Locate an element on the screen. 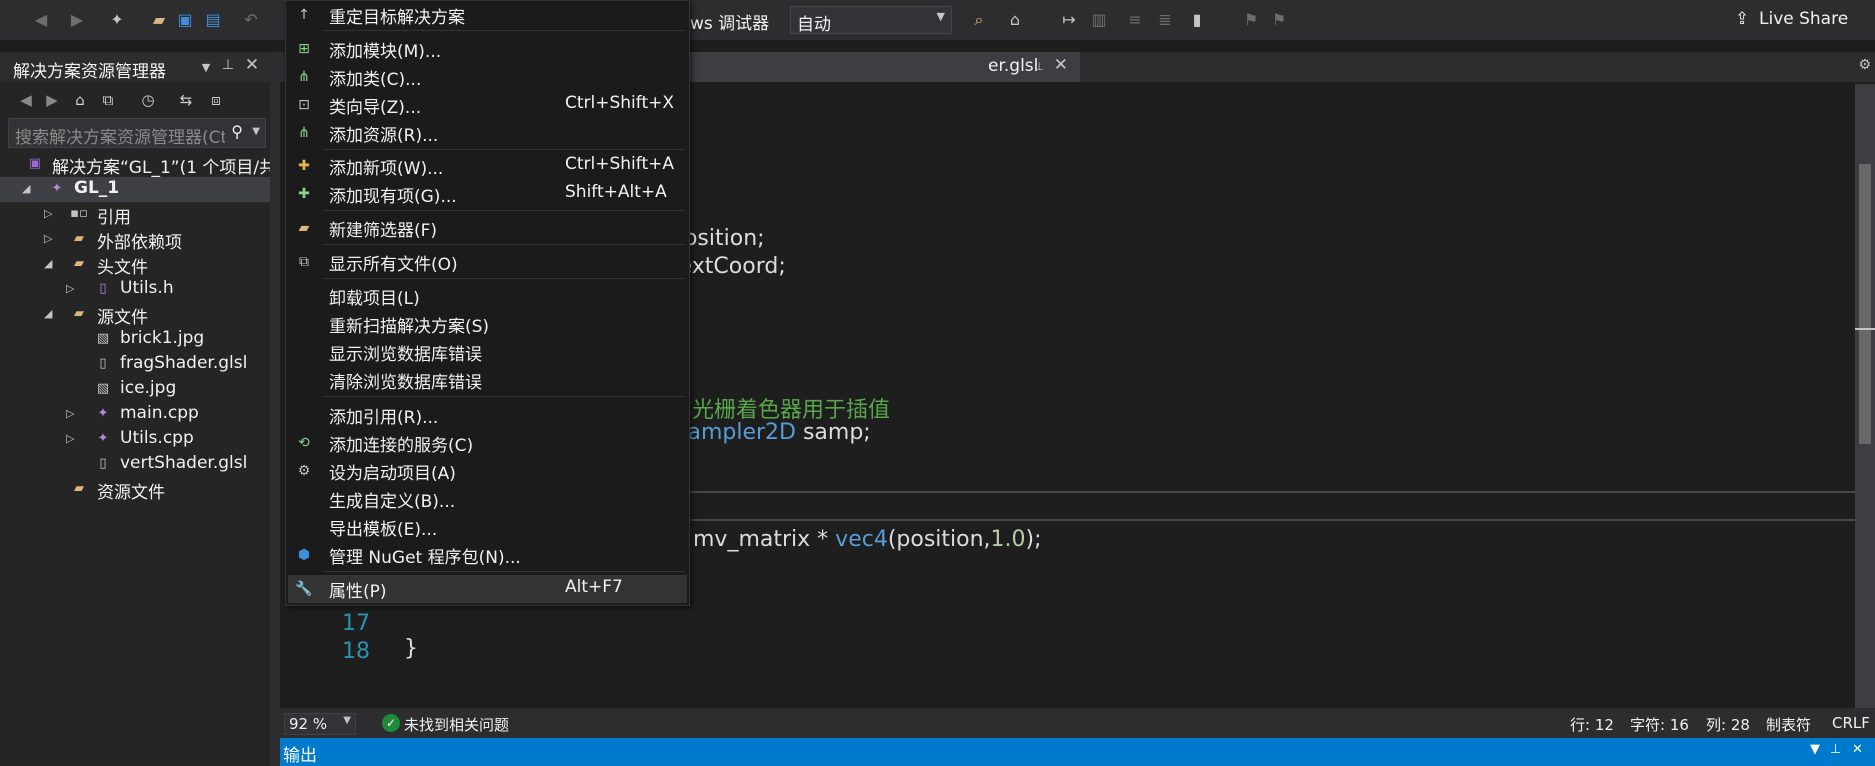 Image resolution: width=1875 pixels, height=766 pixels. menu-item-new-filter: ▰ 新建筛选器(F) is located at coordinates (487, 228).